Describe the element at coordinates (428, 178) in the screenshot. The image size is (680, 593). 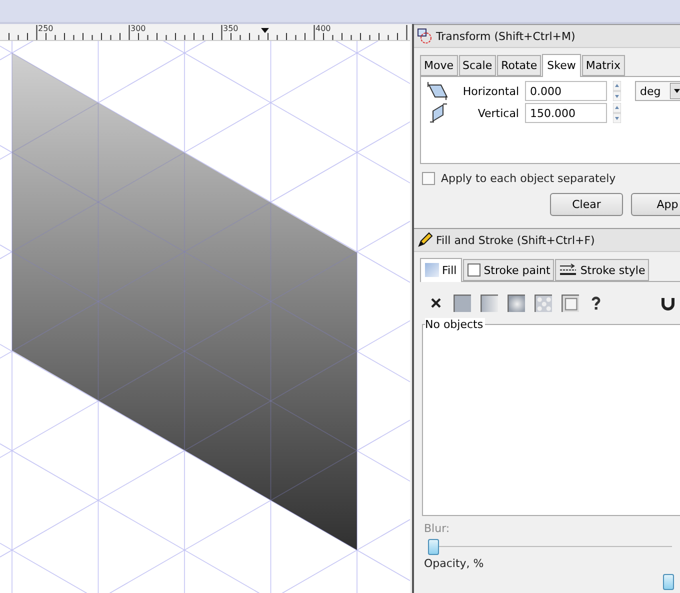
I see `checkbox` at that location.